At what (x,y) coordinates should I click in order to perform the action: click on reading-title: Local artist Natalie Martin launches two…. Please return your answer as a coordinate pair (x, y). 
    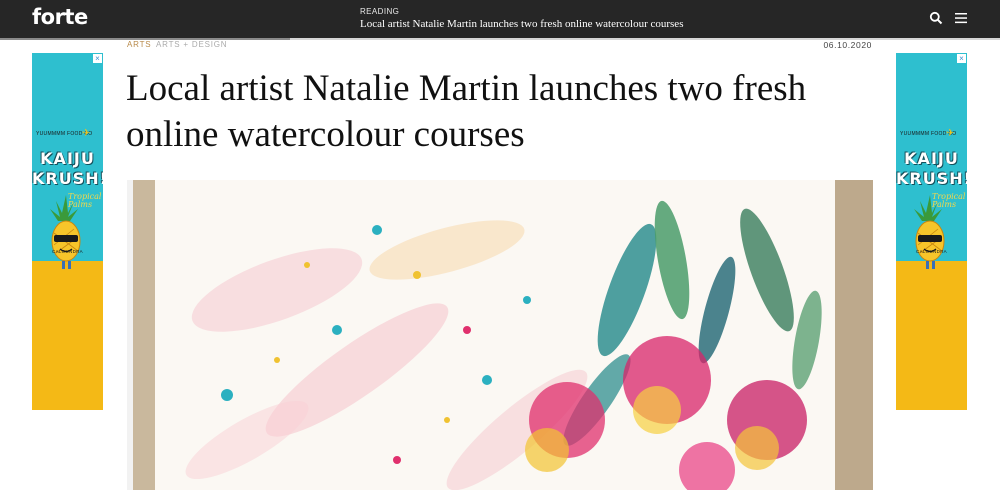
    Looking at the image, I should click on (521, 24).